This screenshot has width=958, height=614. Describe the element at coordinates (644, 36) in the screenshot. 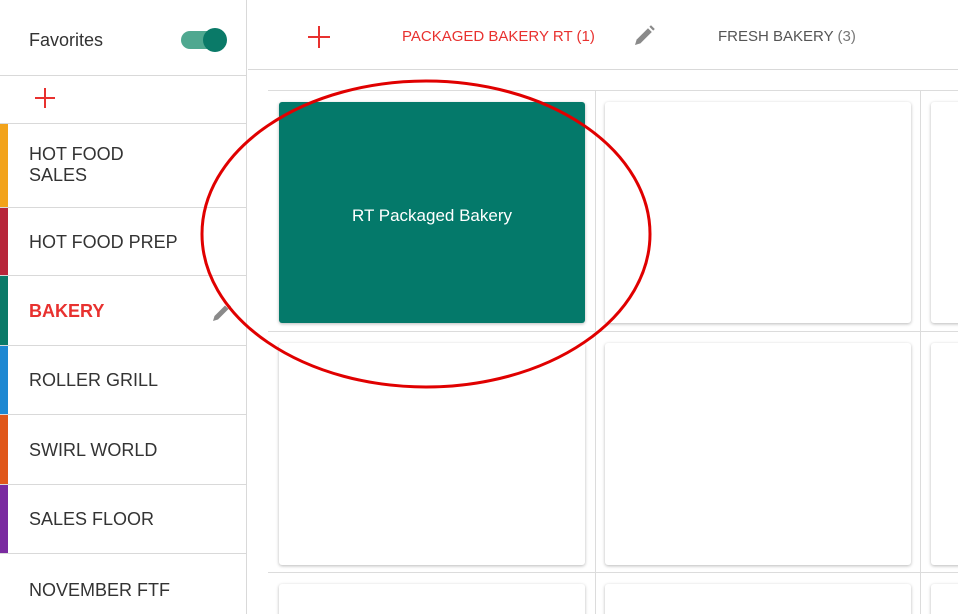

I see `edit-tab-pencil-icon` at that location.